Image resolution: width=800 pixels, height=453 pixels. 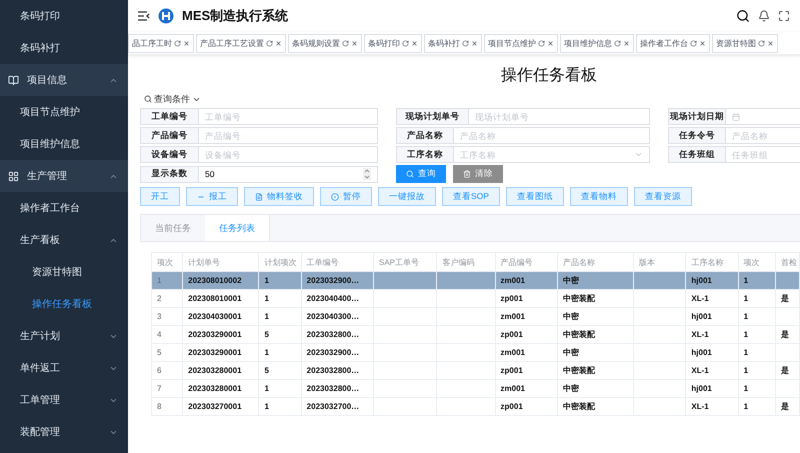 What do you see at coordinates (64, 16) in the screenshot?
I see `sidebar-item: 条码打印` at bounding box center [64, 16].